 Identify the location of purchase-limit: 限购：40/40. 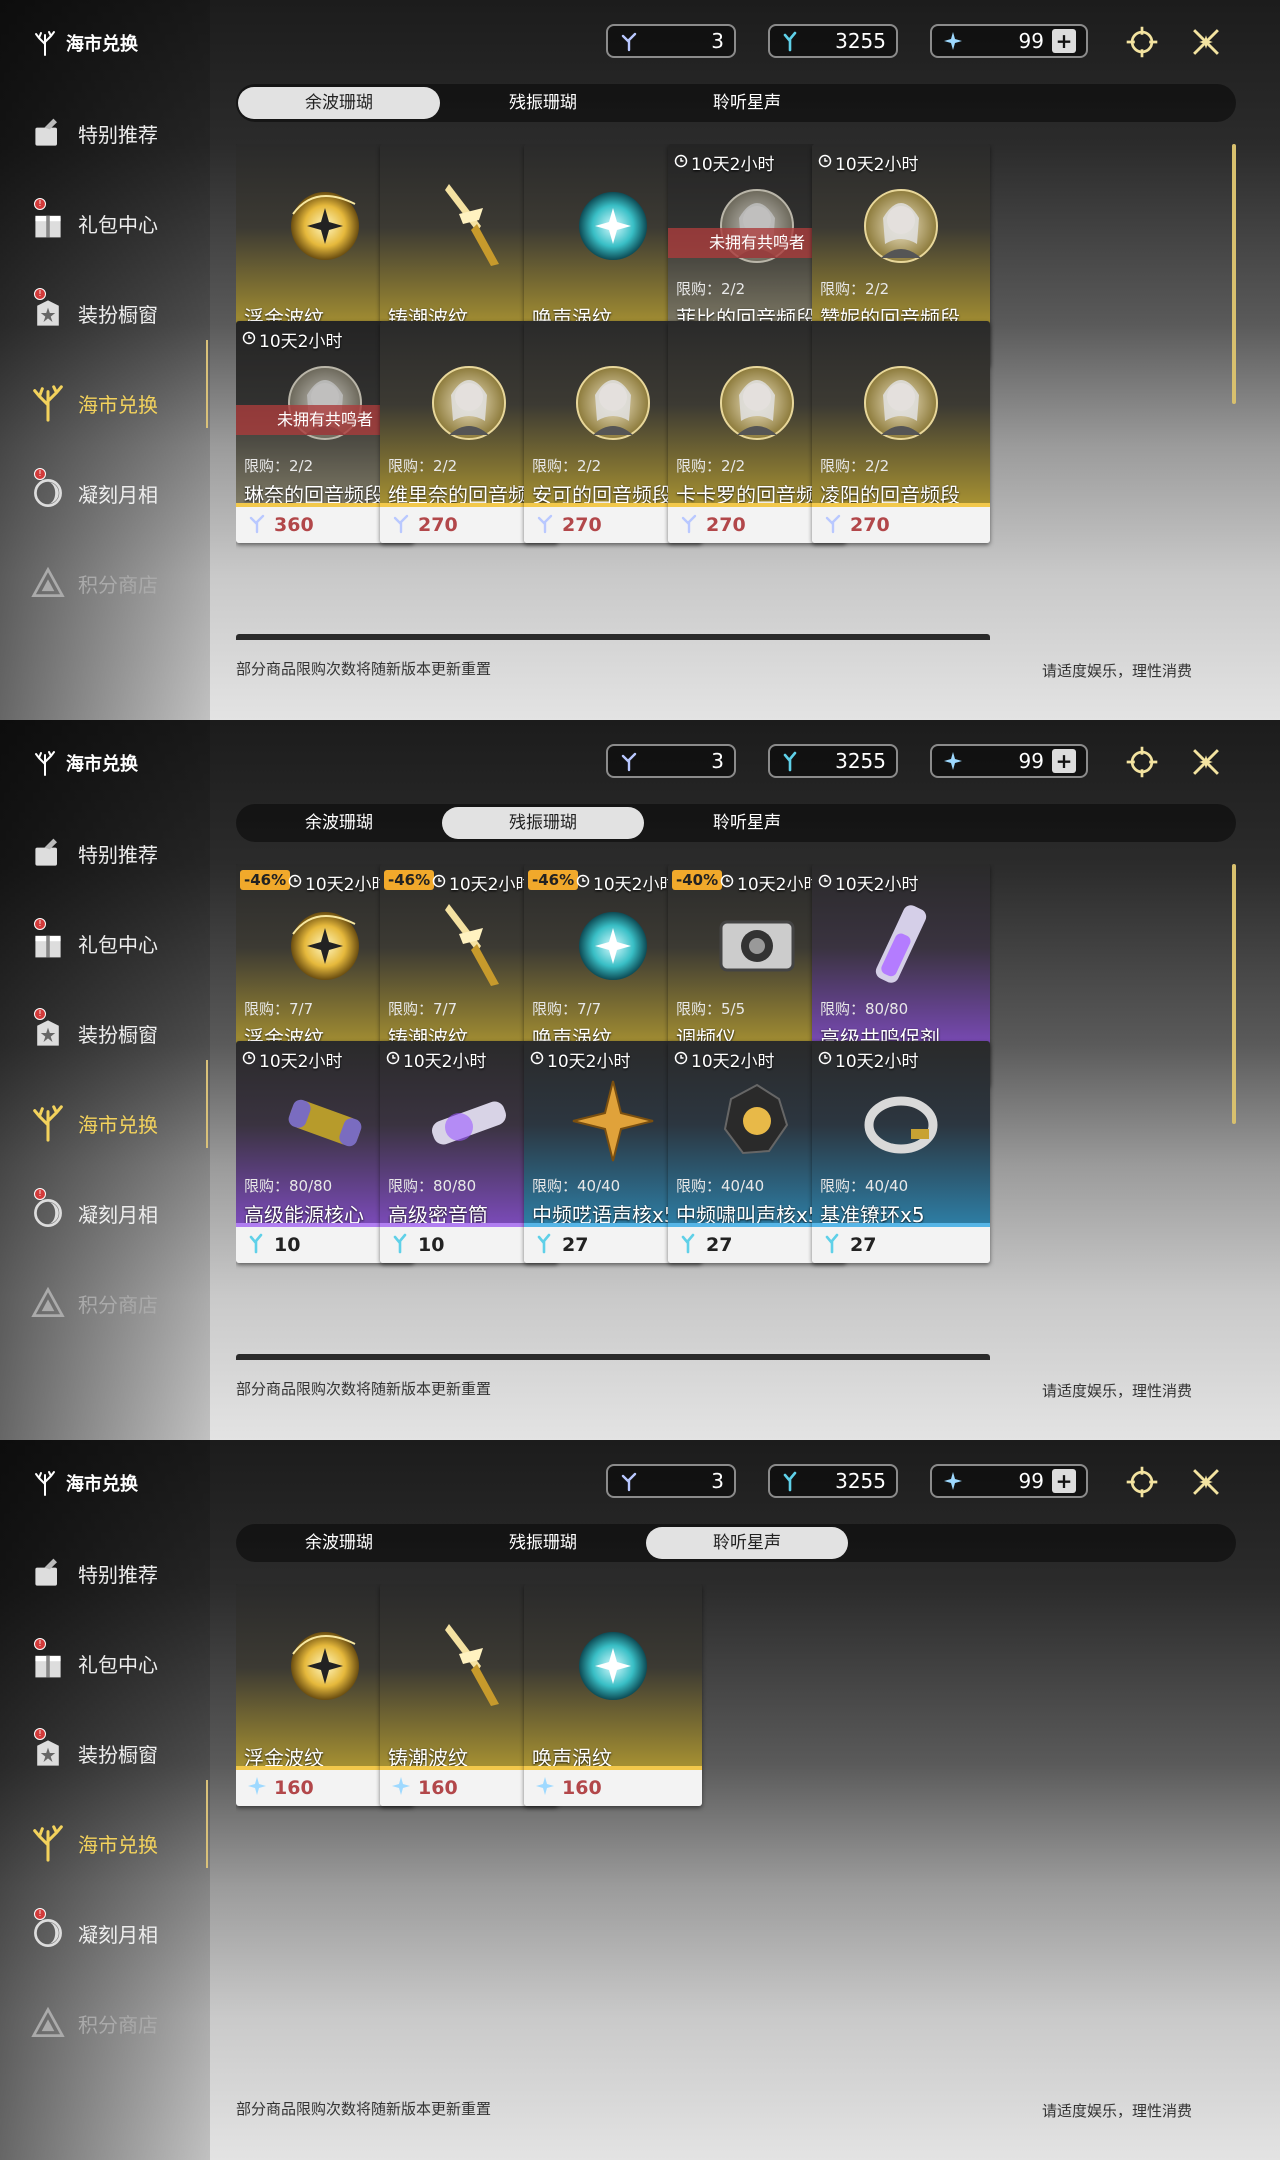
(720, 1186).